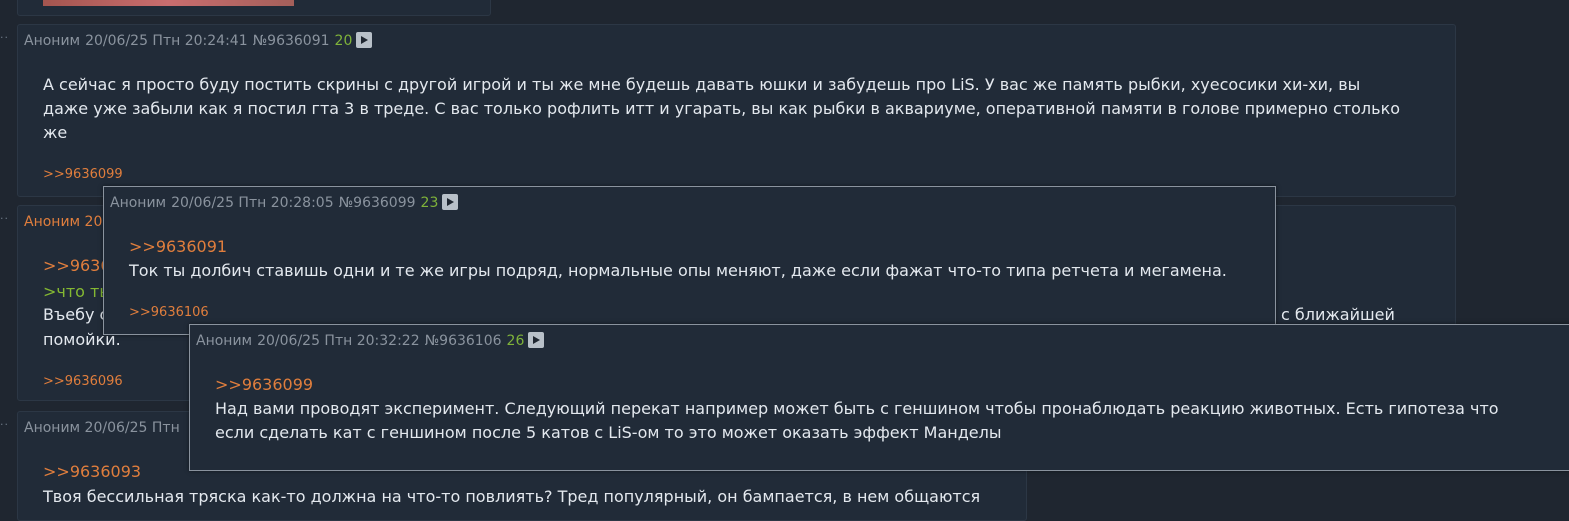 The width and height of the screenshot is (1569, 521). Describe the element at coordinates (92, 472) in the screenshot. I see `quote-link: >>9636093` at that location.